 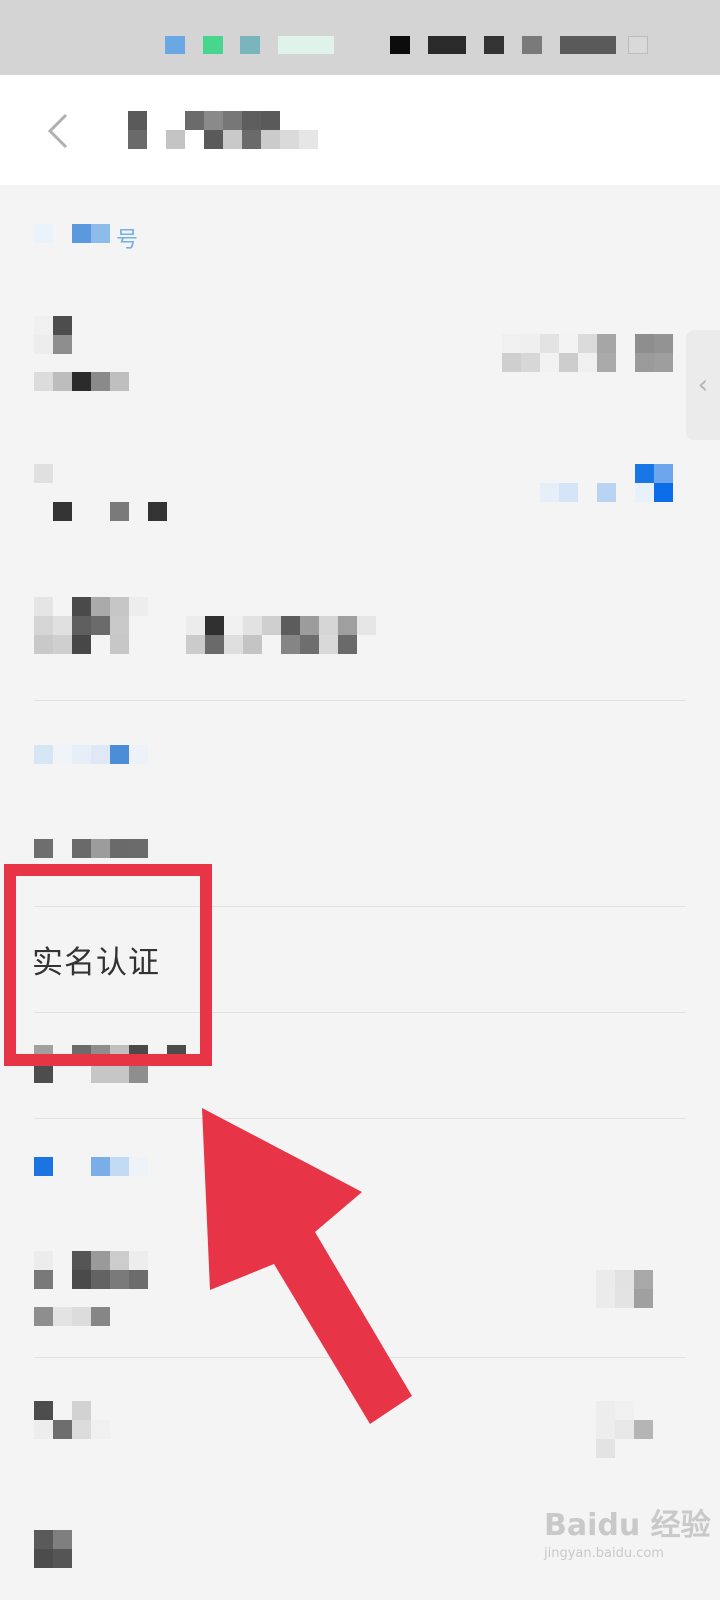 What do you see at coordinates (223, 130) in the screenshot?
I see `page-title` at bounding box center [223, 130].